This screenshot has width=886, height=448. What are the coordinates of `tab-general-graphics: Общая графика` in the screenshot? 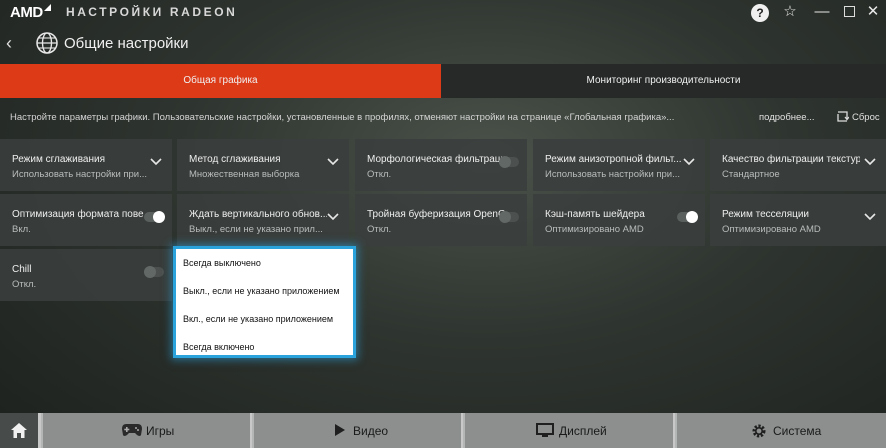 It's located at (220, 81).